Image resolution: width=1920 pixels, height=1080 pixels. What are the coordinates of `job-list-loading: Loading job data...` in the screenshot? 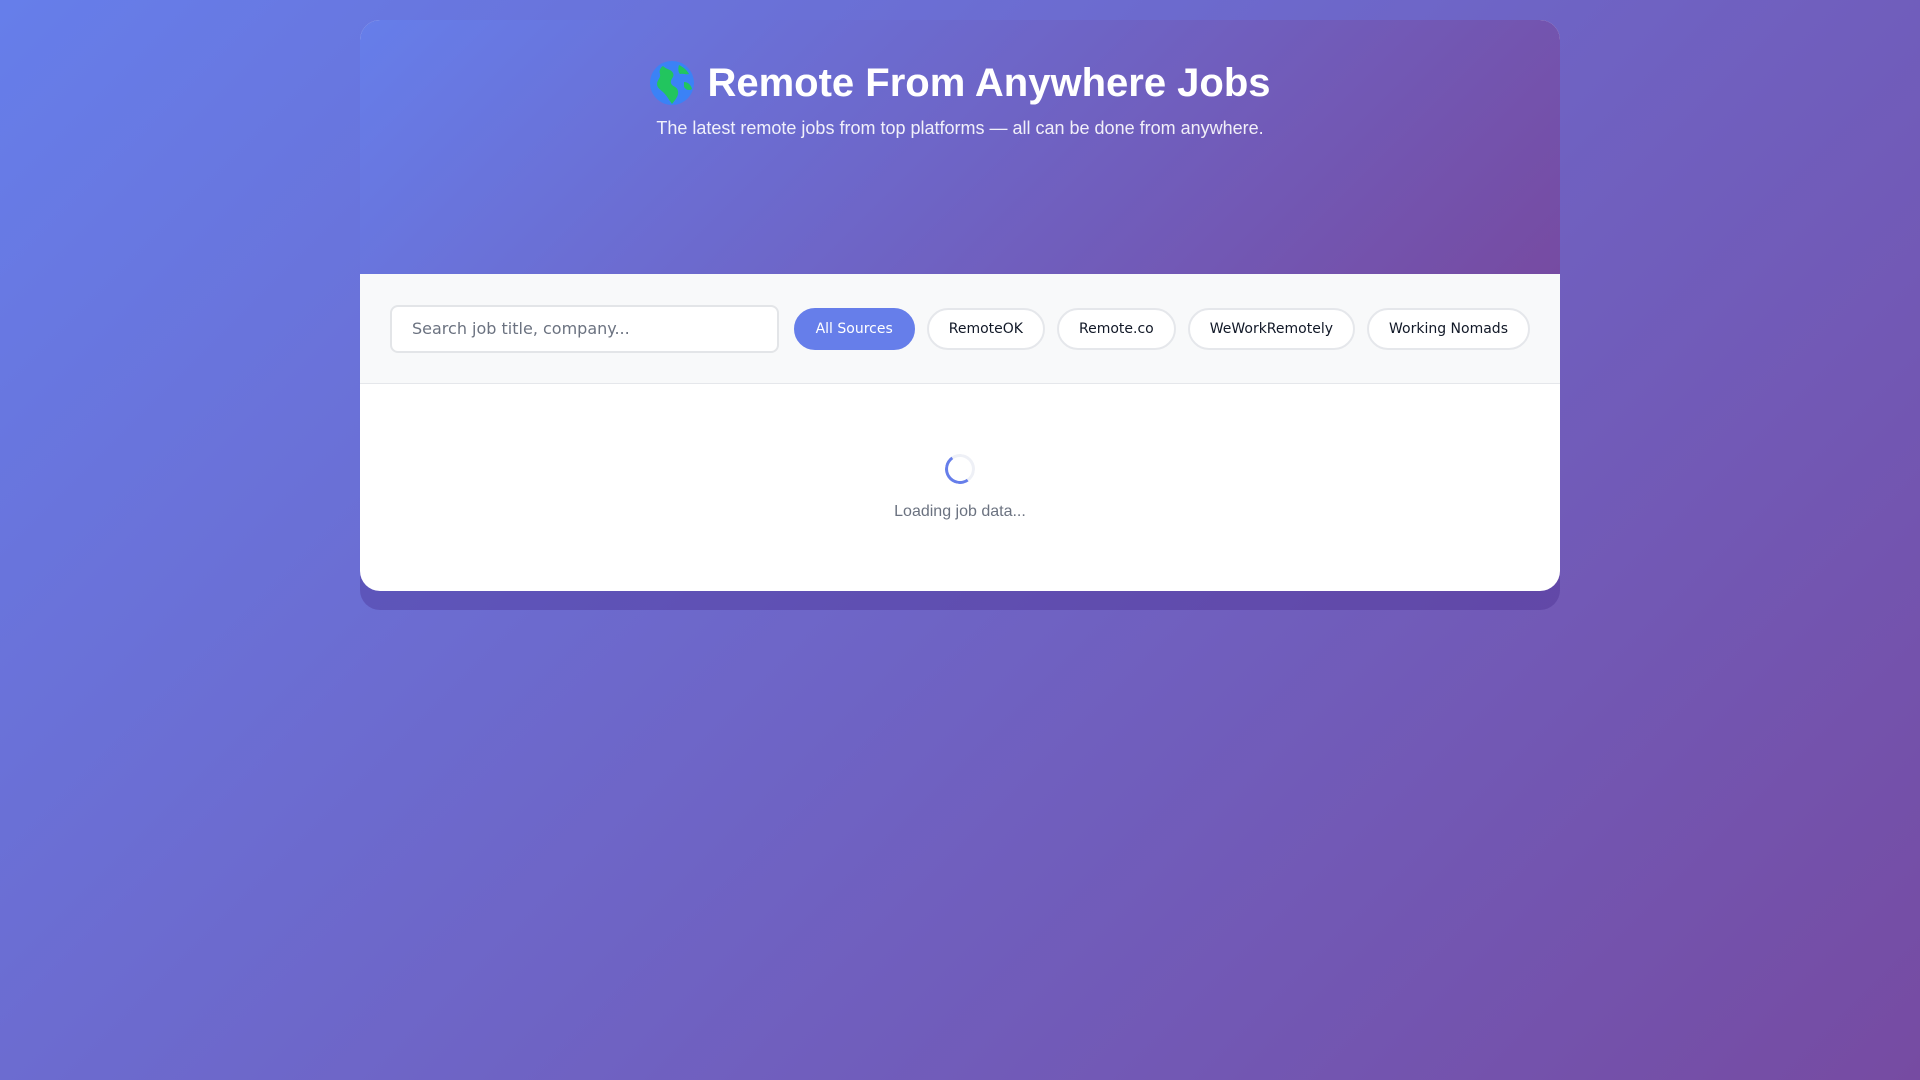 It's located at (960, 452).